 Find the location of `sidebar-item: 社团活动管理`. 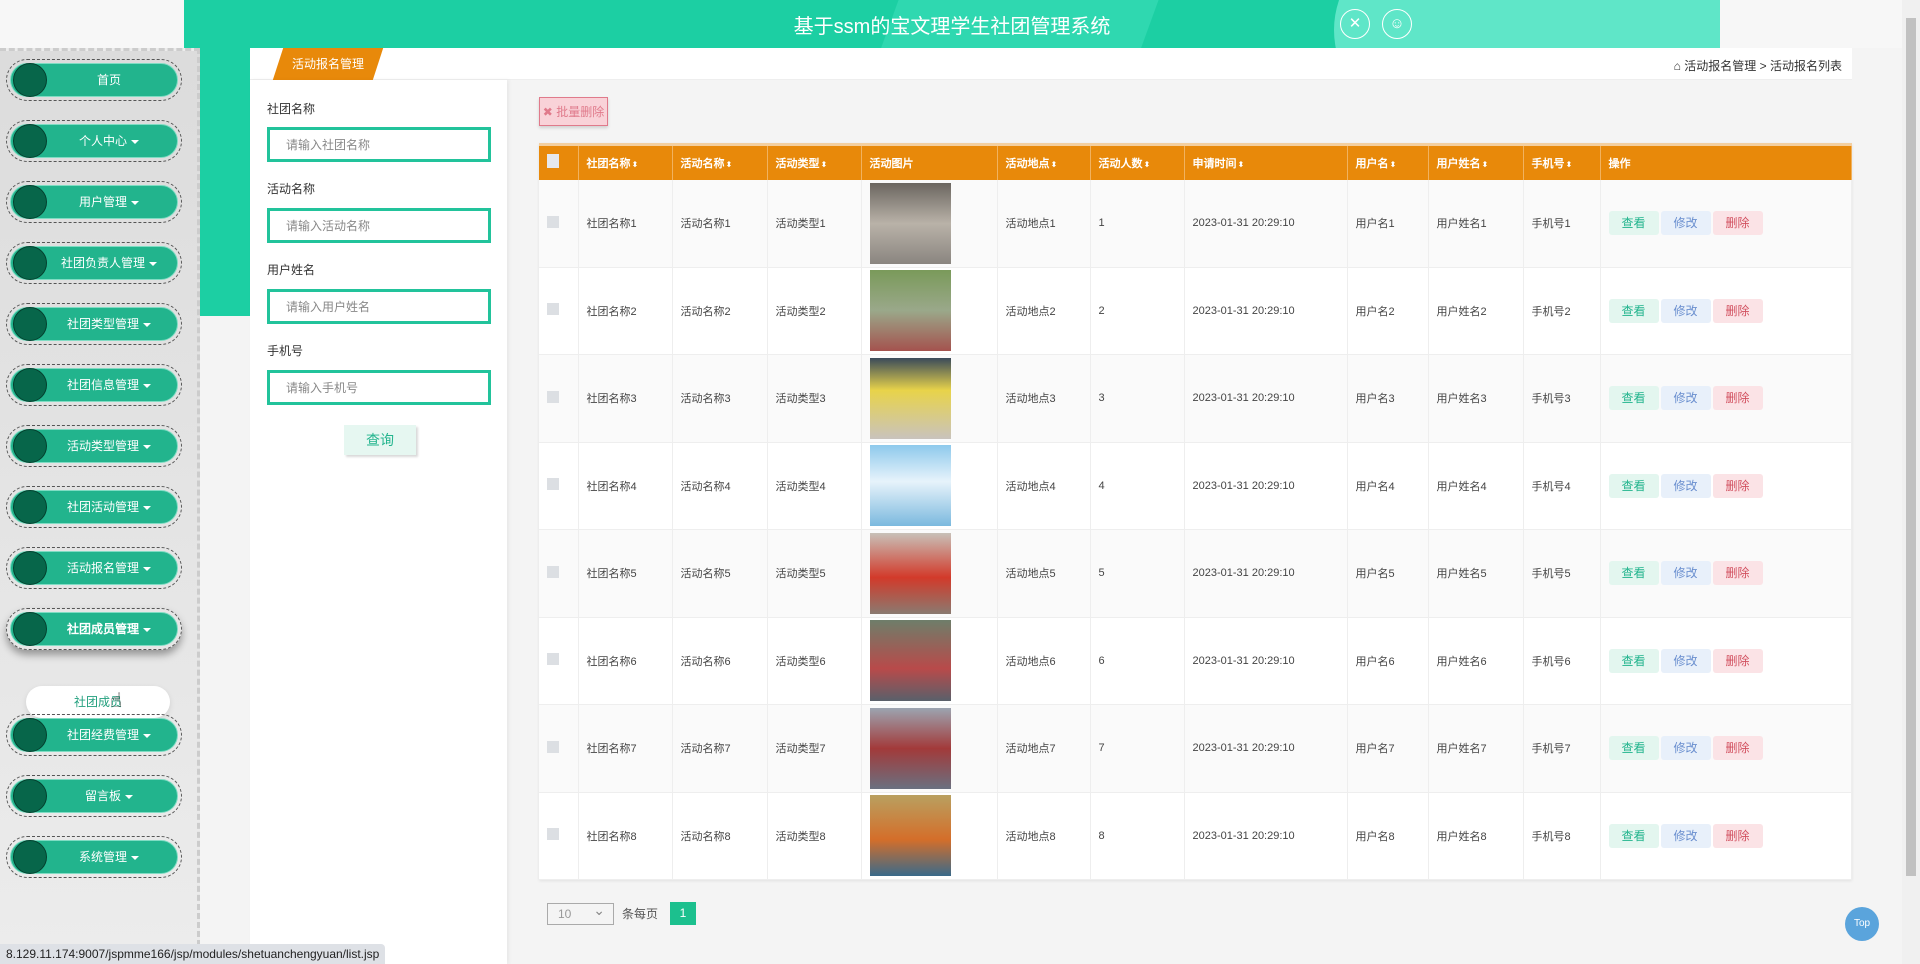

sidebar-item: 社团活动管理 is located at coordinates (94, 507).